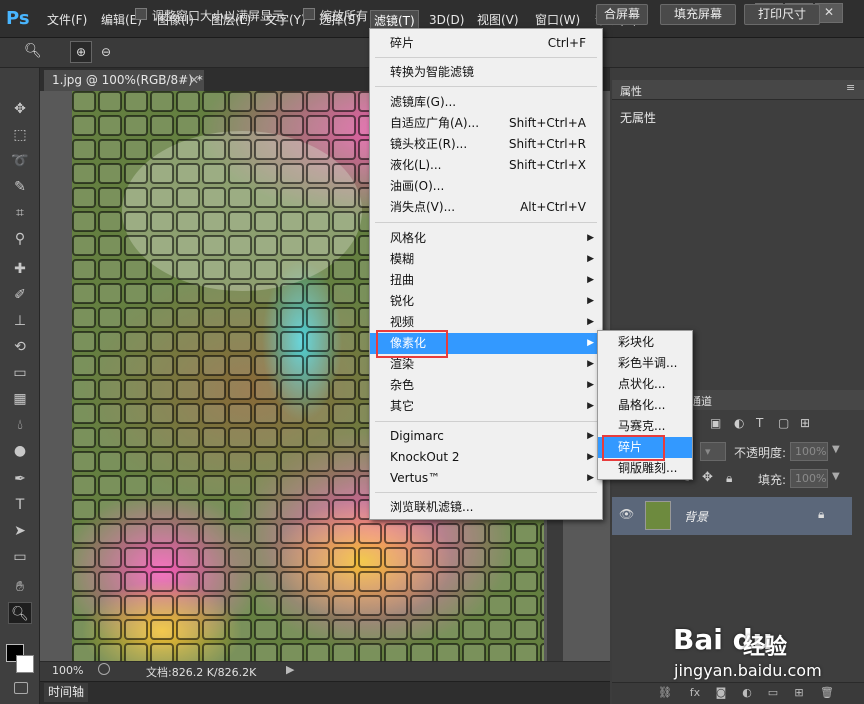 Image resolution: width=864 pixels, height=704 pixels. Describe the element at coordinates (20, 109) in the screenshot. I see `move-tool-icon: ✥` at that location.